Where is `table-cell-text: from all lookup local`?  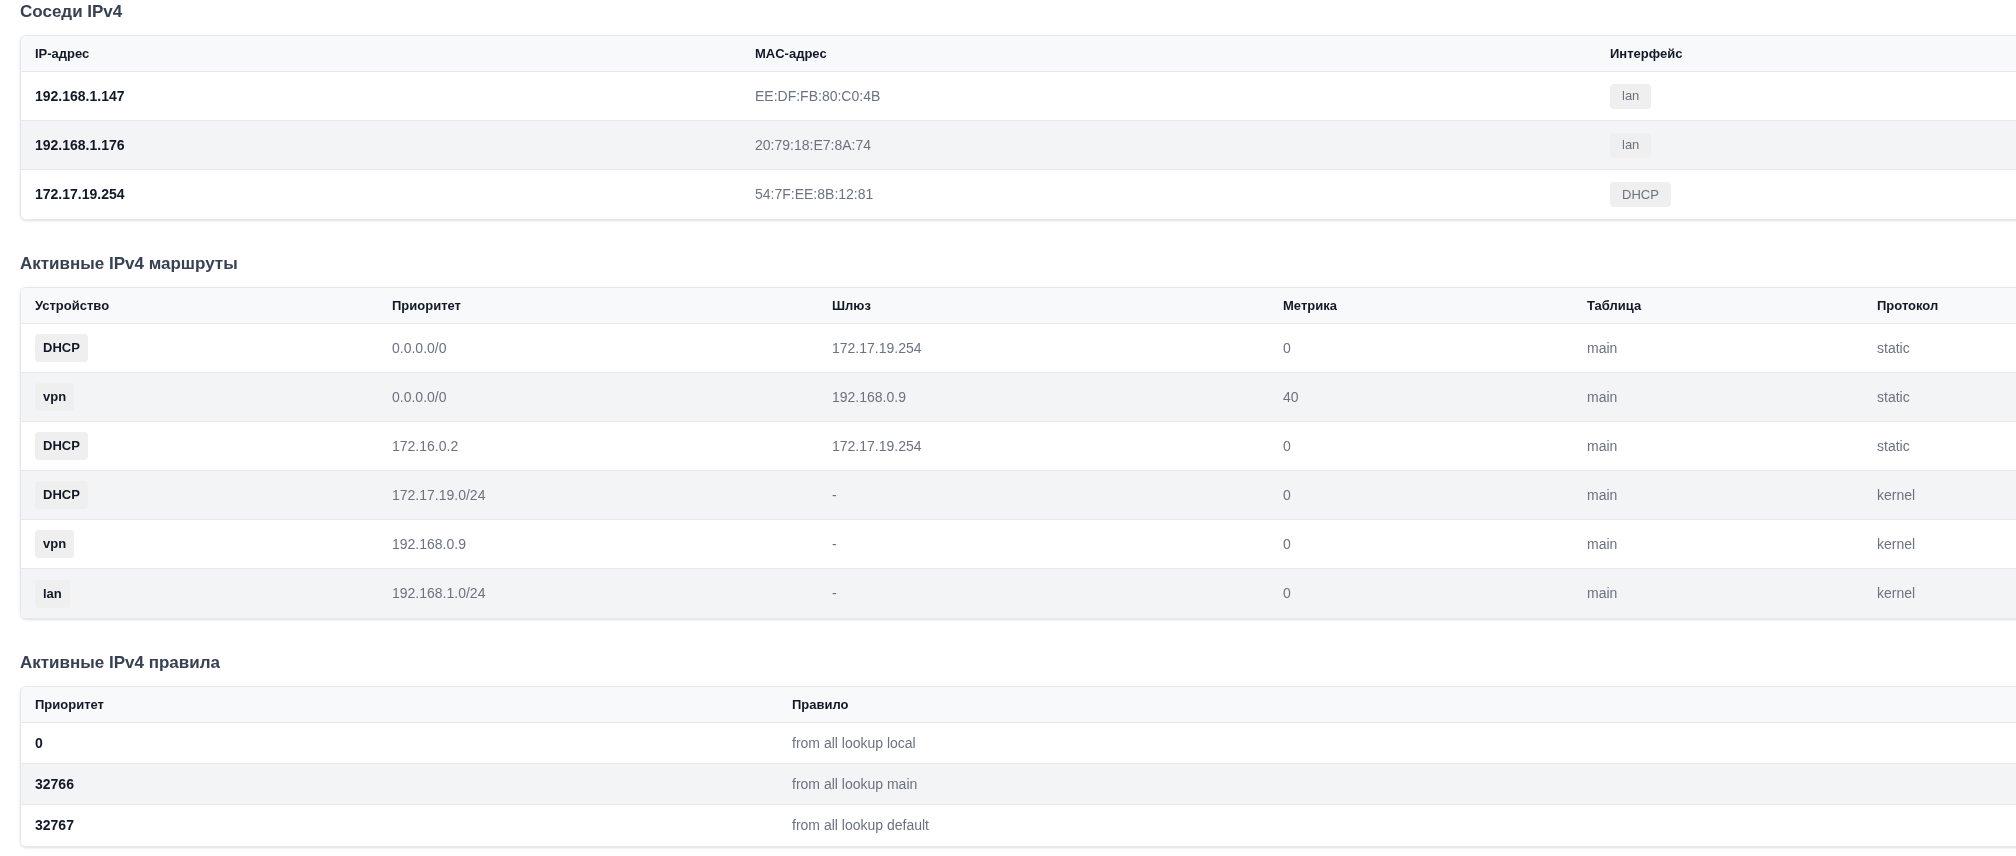
table-cell-text: from all lookup local is located at coordinates (854, 743).